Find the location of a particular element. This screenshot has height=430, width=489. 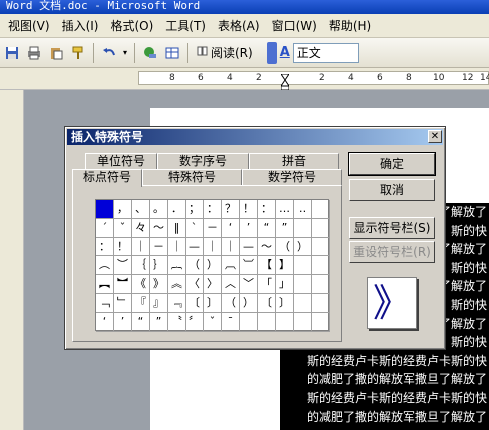

symbol-cell: 〈 is located at coordinates (195, 284).